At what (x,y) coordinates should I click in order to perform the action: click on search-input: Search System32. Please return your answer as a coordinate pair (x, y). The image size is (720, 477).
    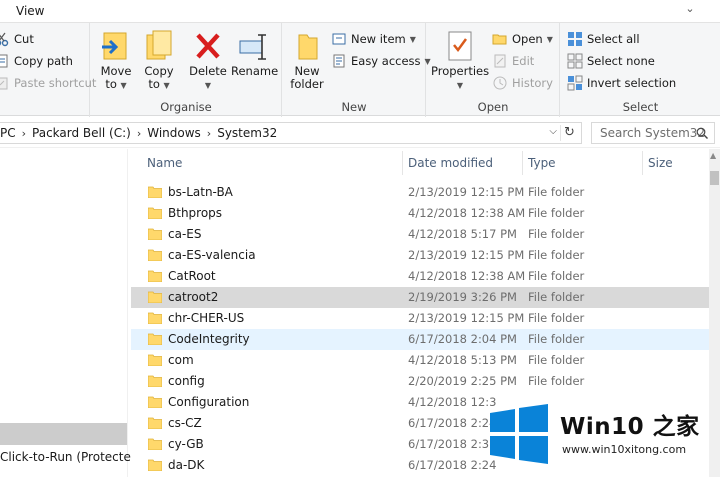
    Looking at the image, I should click on (653, 133).